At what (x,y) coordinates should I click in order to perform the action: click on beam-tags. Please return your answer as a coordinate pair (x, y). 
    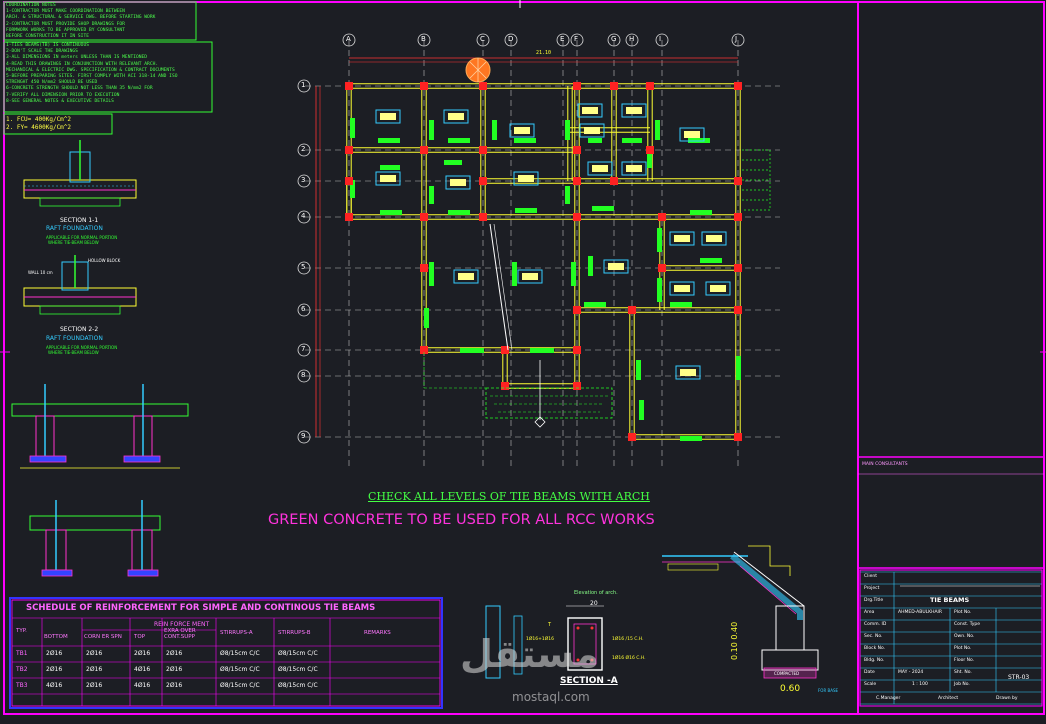
    Looking at the image, I should click on (553, 241).